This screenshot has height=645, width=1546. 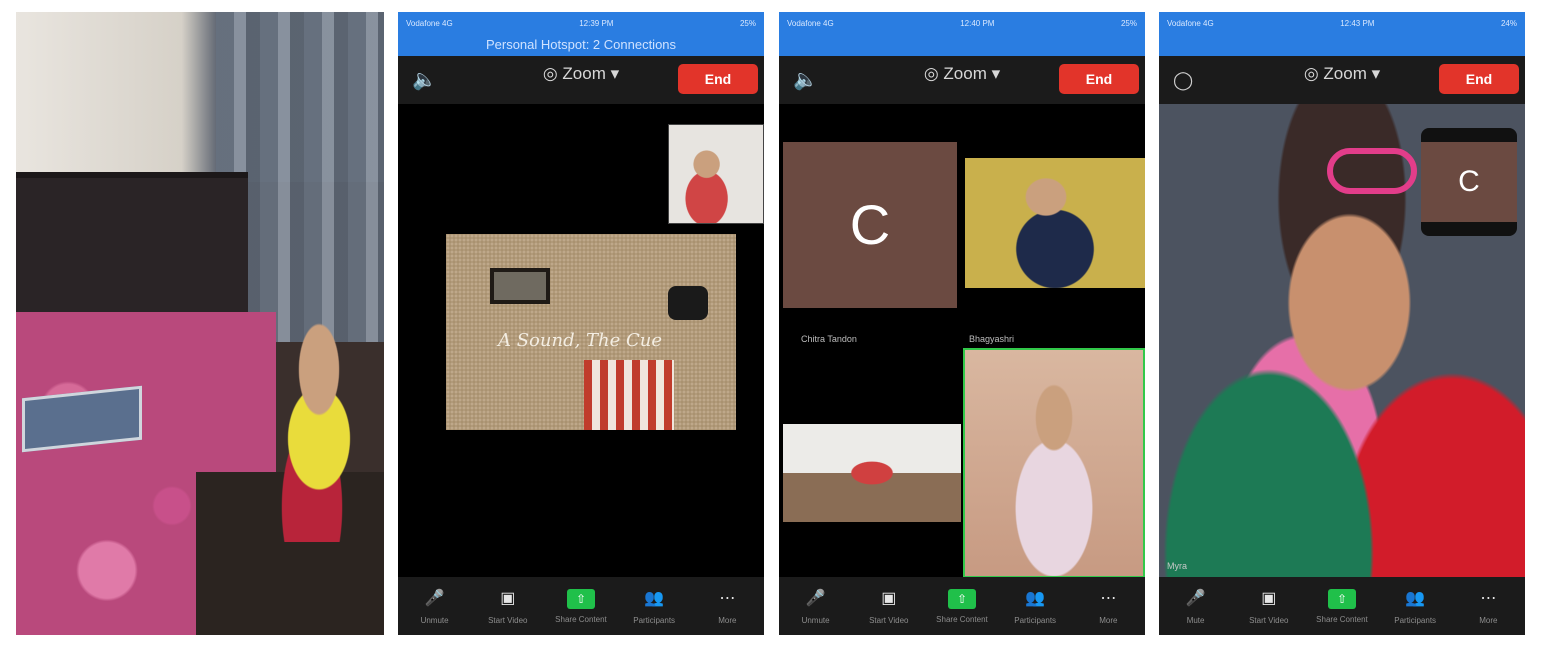 What do you see at coordinates (1508, 23) in the screenshot?
I see `status-battery: 24%` at bounding box center [1508, 23].